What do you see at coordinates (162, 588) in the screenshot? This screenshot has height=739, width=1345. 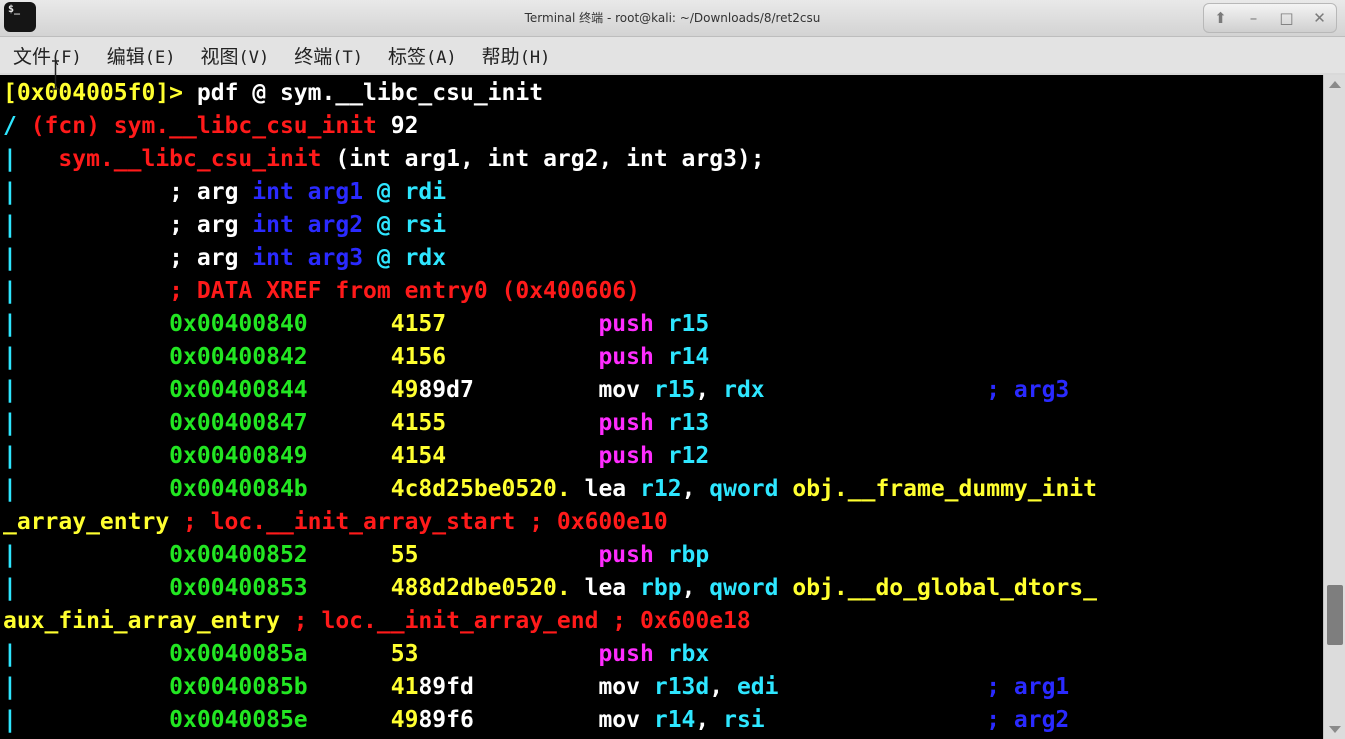 I see `terminal-text-segment: 0x00400853` at bounding box center [162, 588].